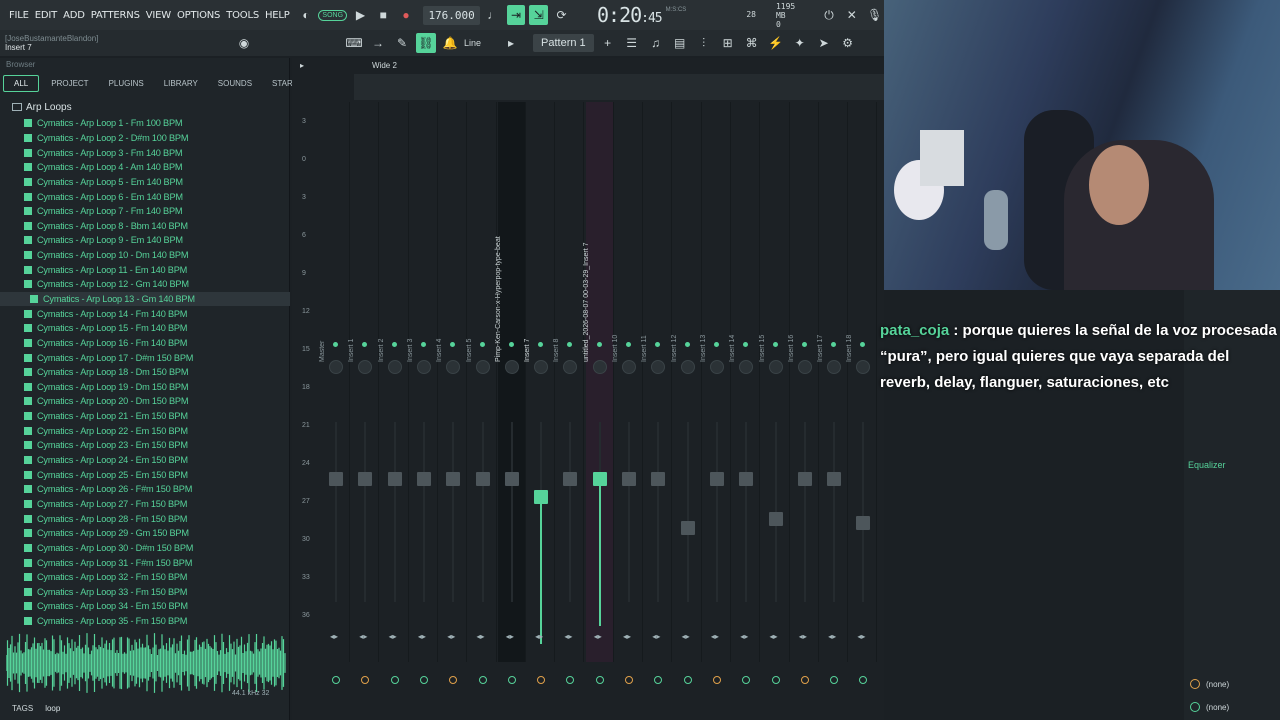 This screenshot has width=1280, height=720. Describe the element at coordinates (803, 393) in the screenshot. I see `mixer-strip: Insert 16◂▸▲` at that location.